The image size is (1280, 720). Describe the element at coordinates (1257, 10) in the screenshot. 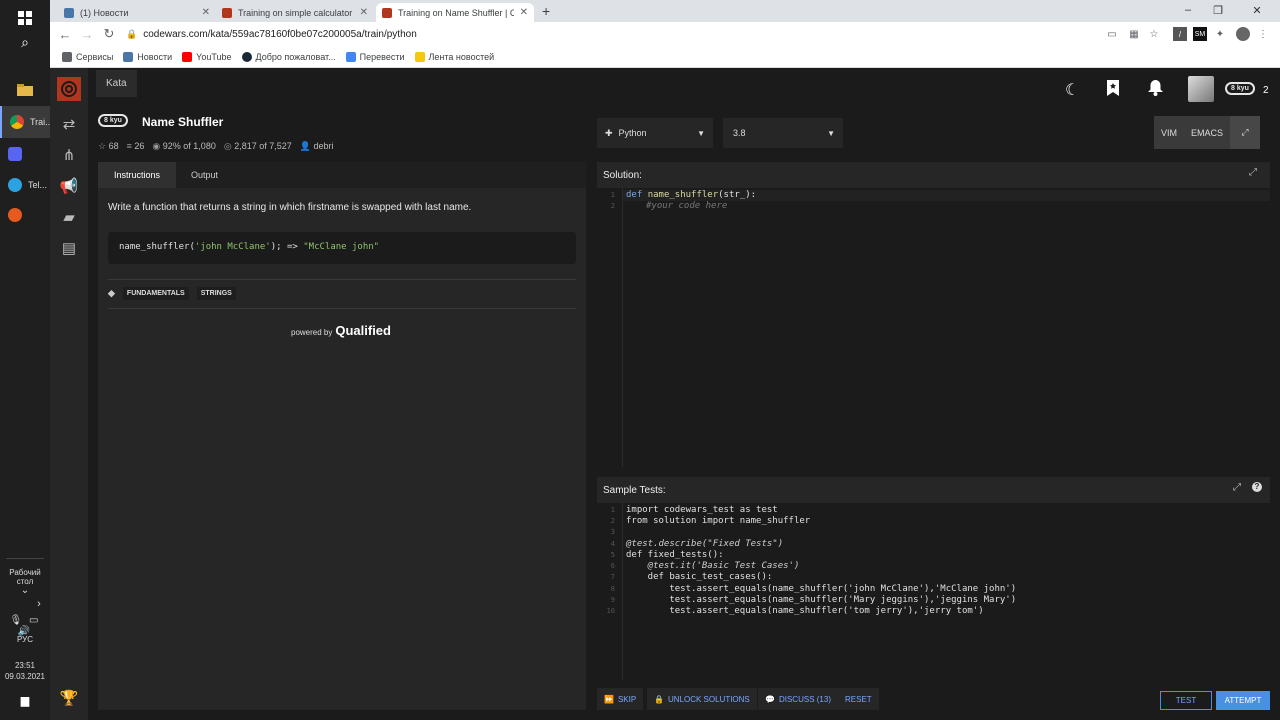

I see `close-window-icon: ✕` at that location.